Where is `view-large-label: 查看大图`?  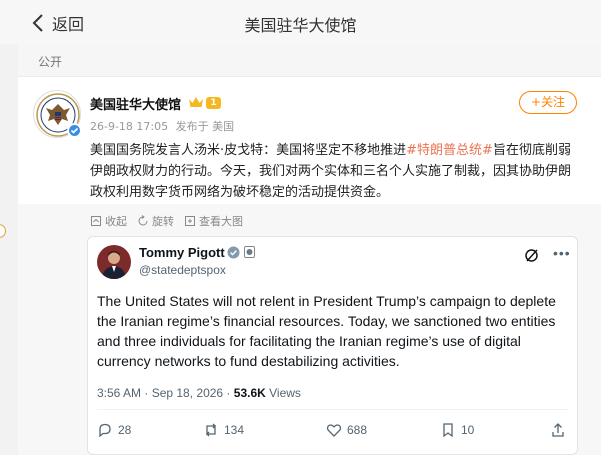 view-large-label: 查看大图 is located at coordinates (221, 221).